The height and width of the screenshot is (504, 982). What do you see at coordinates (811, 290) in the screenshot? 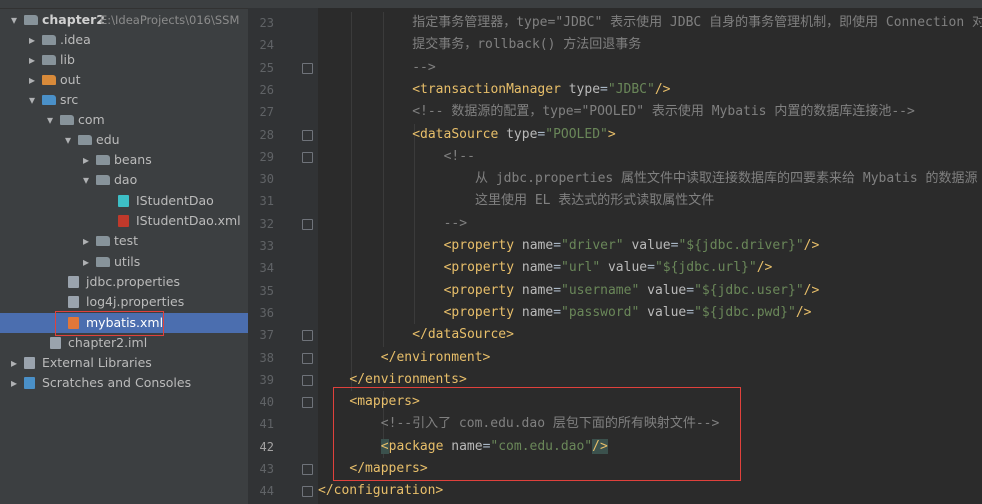
I see `code-token: />` at bounding box center [811, 290].